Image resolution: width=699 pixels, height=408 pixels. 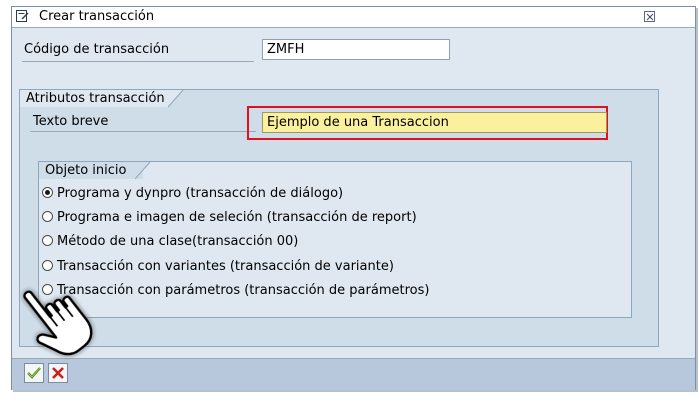 I want to click on attributes-group-title: Atributos transacción, so click(x=94, y=98).